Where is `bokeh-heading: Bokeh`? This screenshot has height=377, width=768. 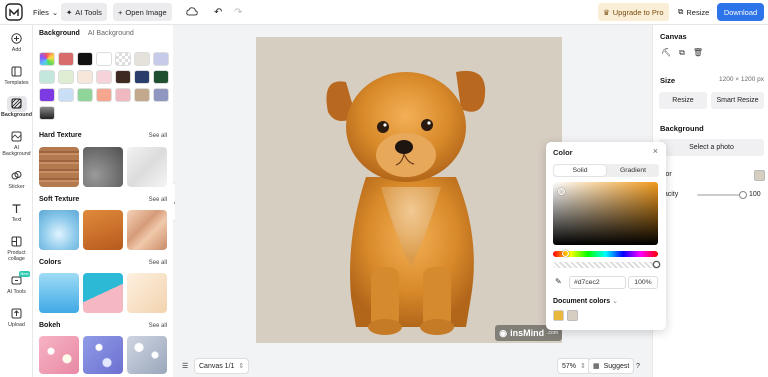
bokeh-heading: Bokeh is located at coordinates (50, 325).